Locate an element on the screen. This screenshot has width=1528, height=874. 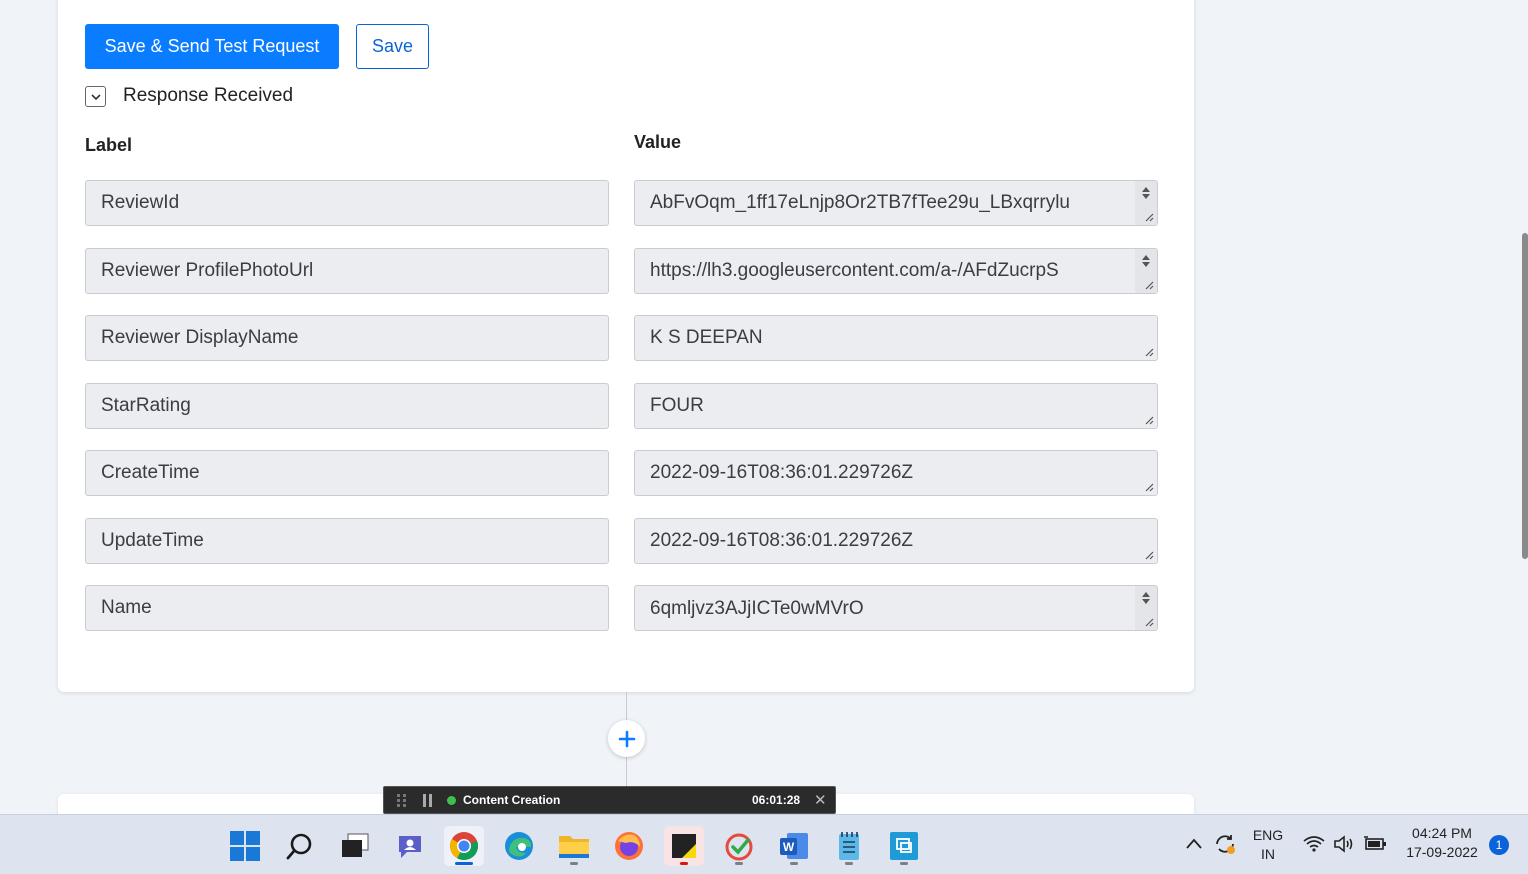
label-field-name: Name is located at coordinates (347, 608).